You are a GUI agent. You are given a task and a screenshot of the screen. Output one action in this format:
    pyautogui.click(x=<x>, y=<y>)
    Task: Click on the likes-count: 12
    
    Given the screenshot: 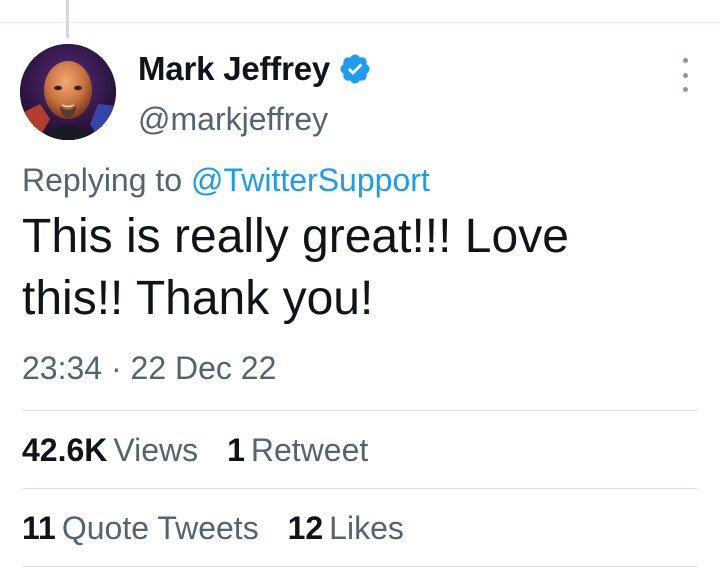 What is the action you would take?
    pyautogui.click(x=305, y=528)
    